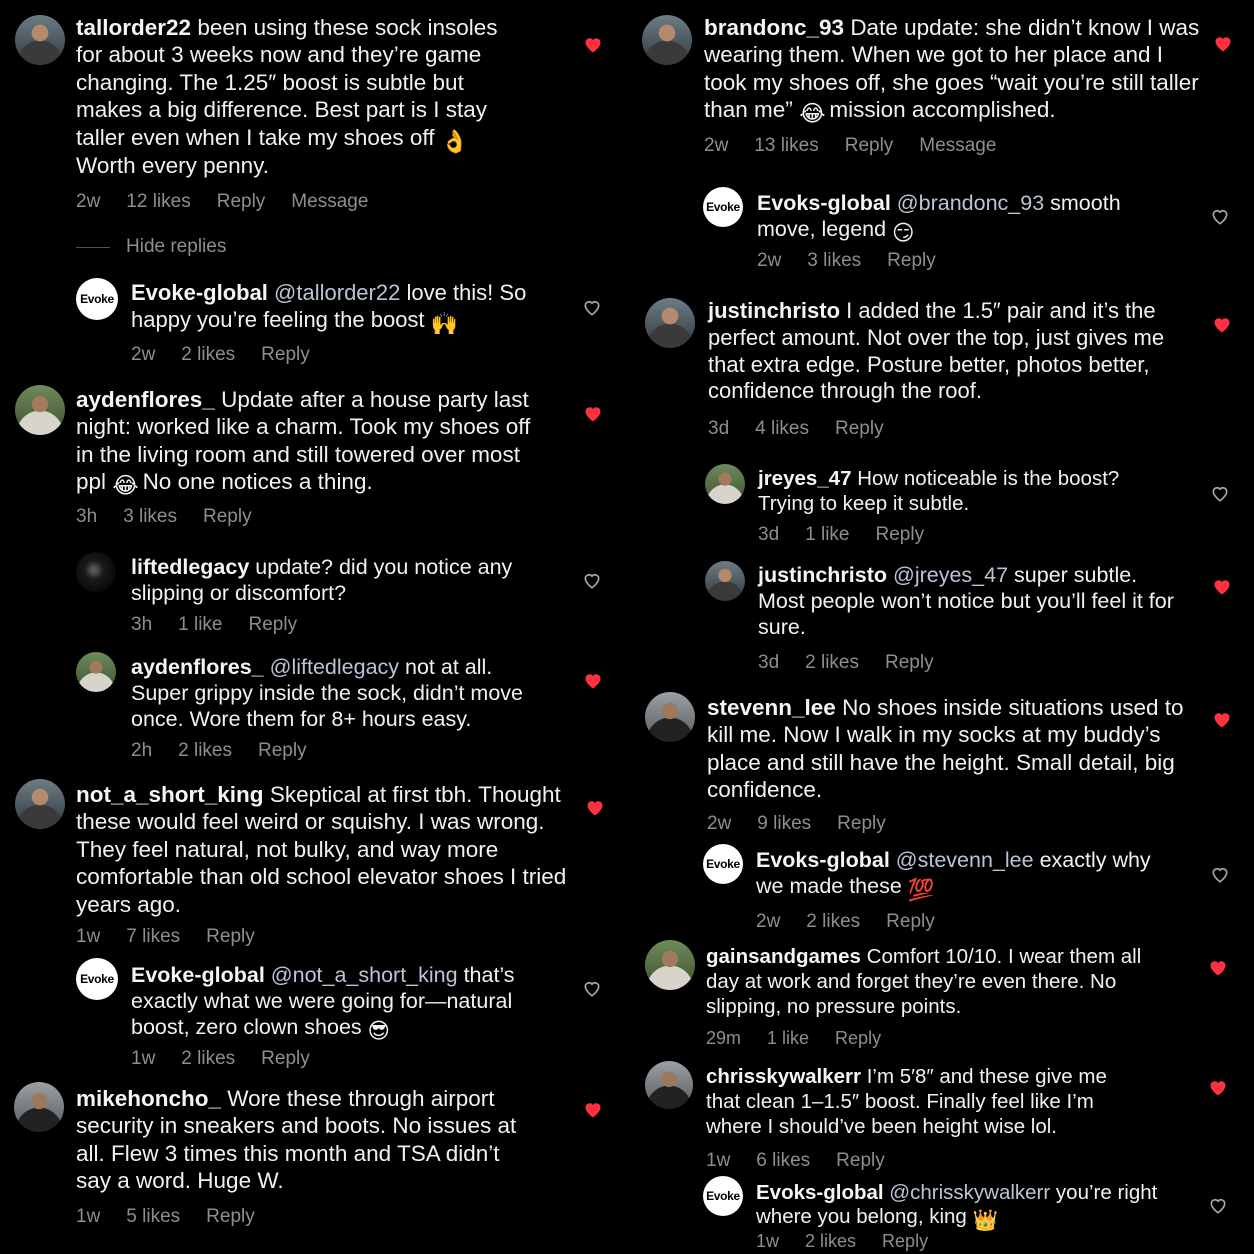 This screenshot has height=1254, width=1254. Describe the element at coordinates (804, 478) in the screenshot. I see `username: jreyes_47` at that location.